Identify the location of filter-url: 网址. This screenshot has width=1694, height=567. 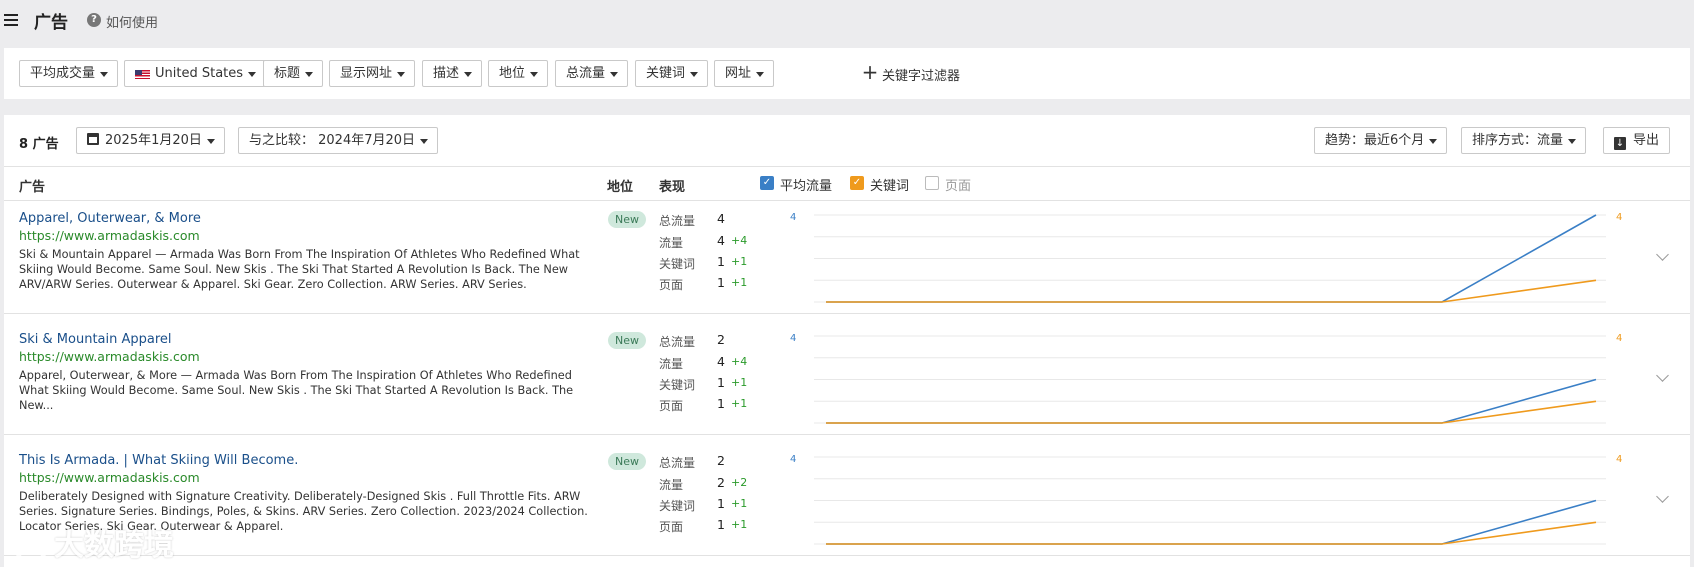
(744, 73).